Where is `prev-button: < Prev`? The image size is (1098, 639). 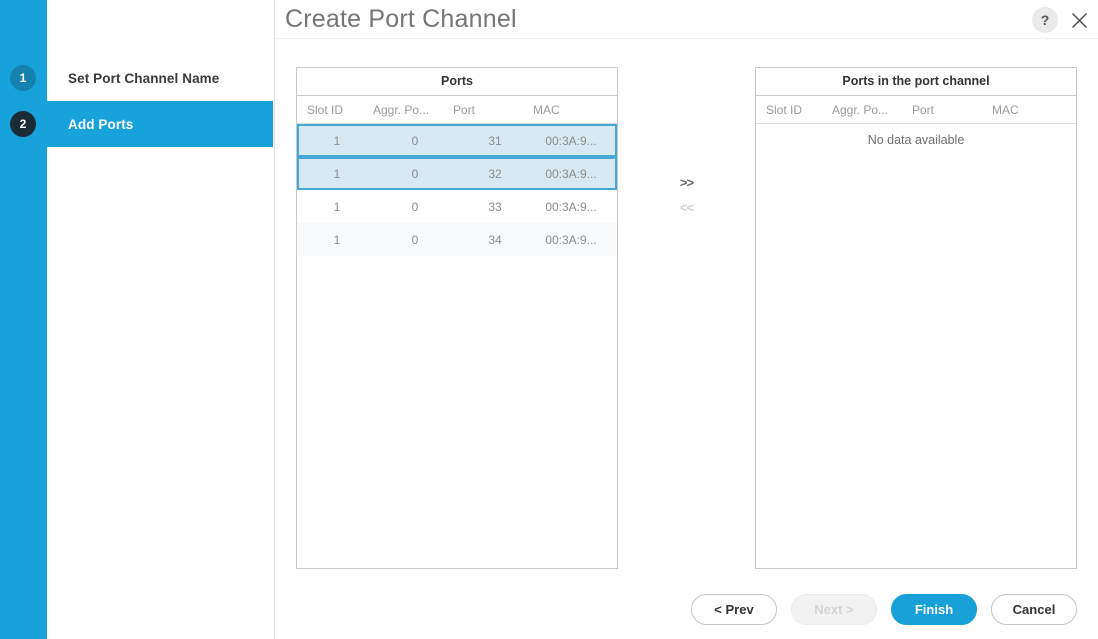
prev-button: < Prev is located at coordinates (734, 609).